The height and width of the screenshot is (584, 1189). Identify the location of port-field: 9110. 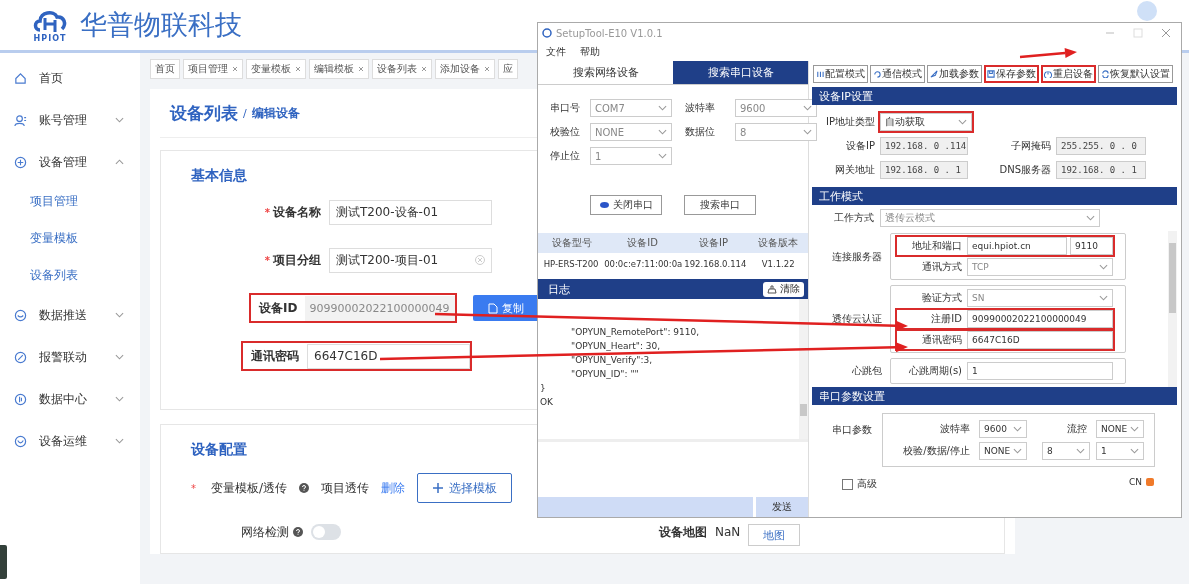
(1091, 246).